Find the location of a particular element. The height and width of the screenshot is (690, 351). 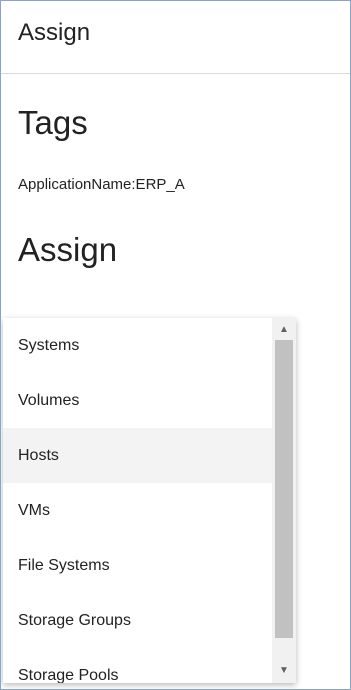

option-storage-groups: Storage Groups is located at coordinates (137, 620).